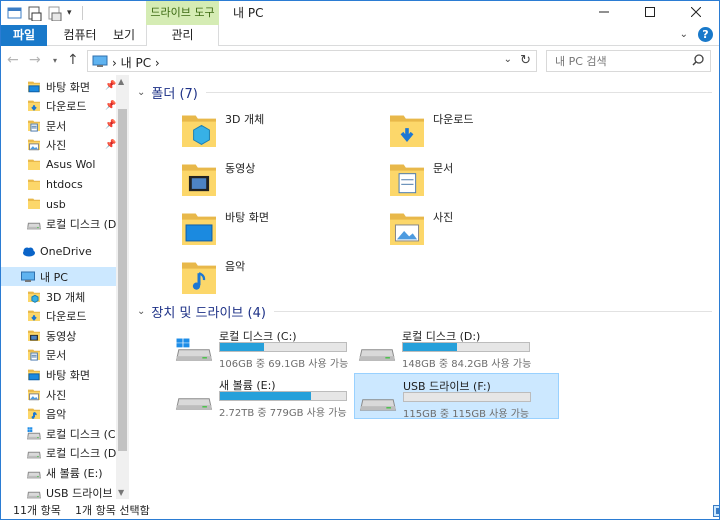 The width and height of the screenshot is (720, 520). I want to click on scroll-up-icon: ▲, so click(121, 81).